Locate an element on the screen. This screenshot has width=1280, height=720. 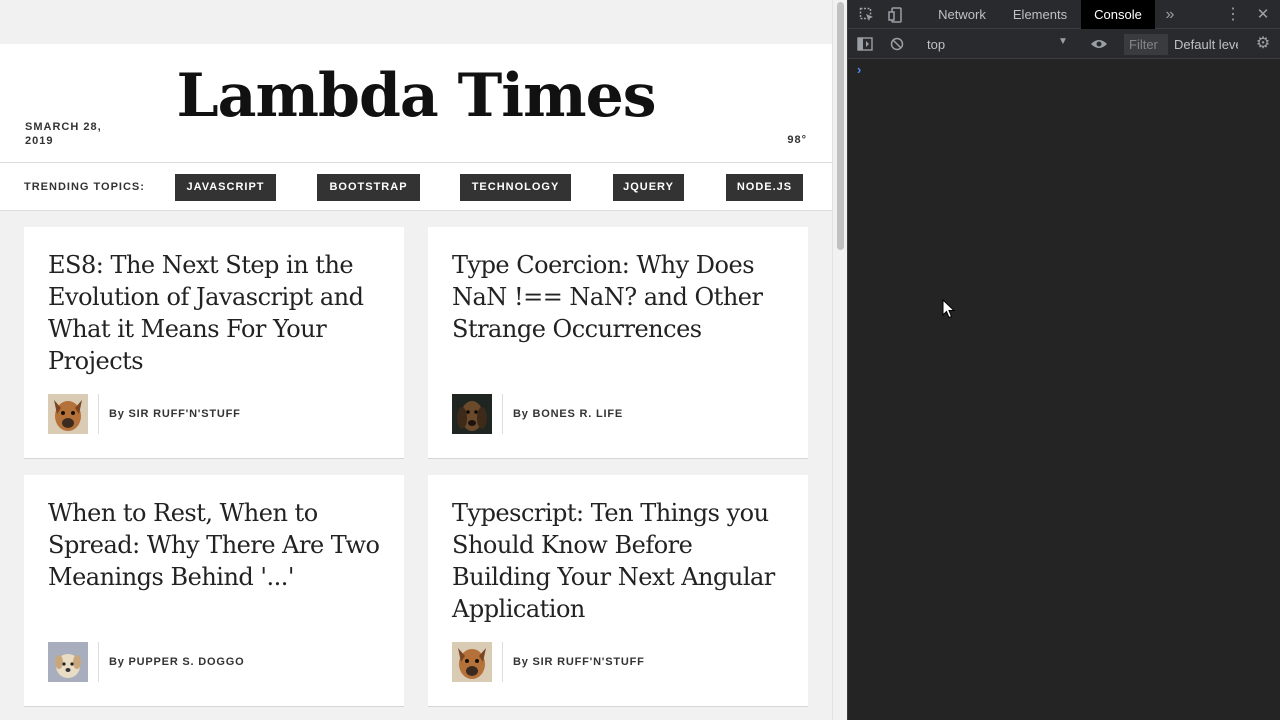
context-selector: top is located at coordinates (936, 44).